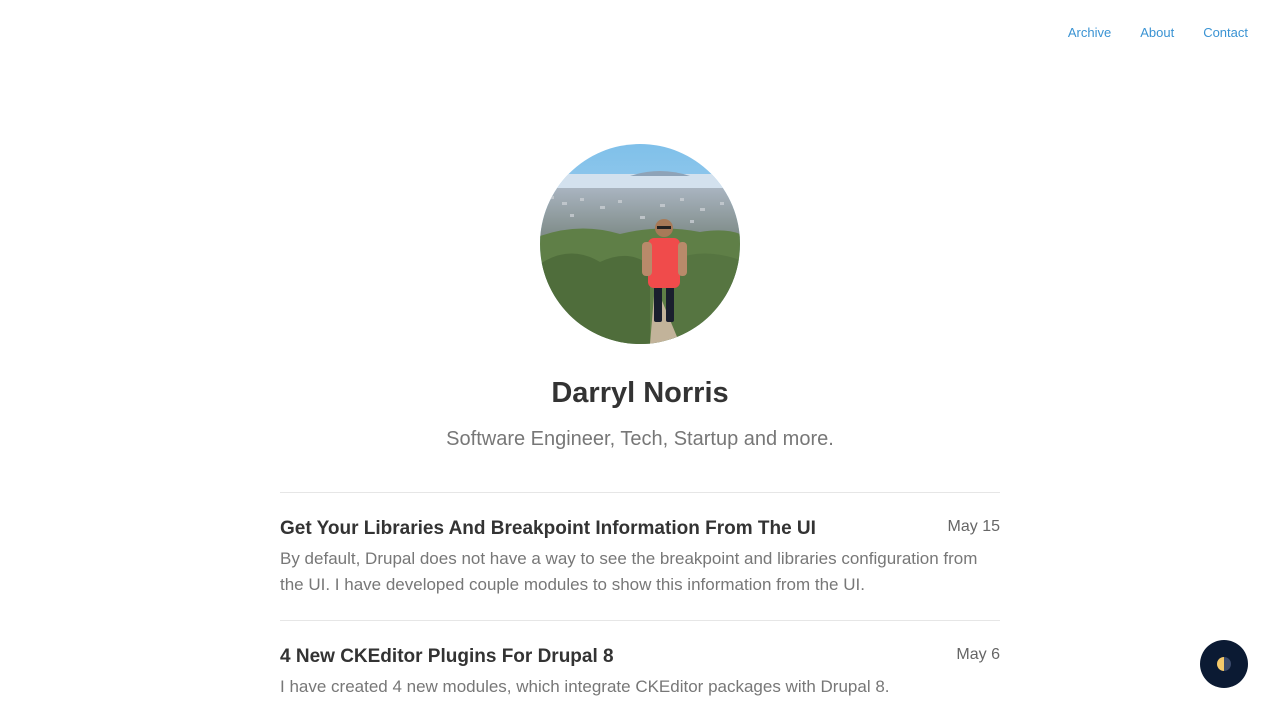 Image resolution: width=1280 pixels, height=720 pixels. I want to click on author-name: Darryl Norris, so click(640, 393).